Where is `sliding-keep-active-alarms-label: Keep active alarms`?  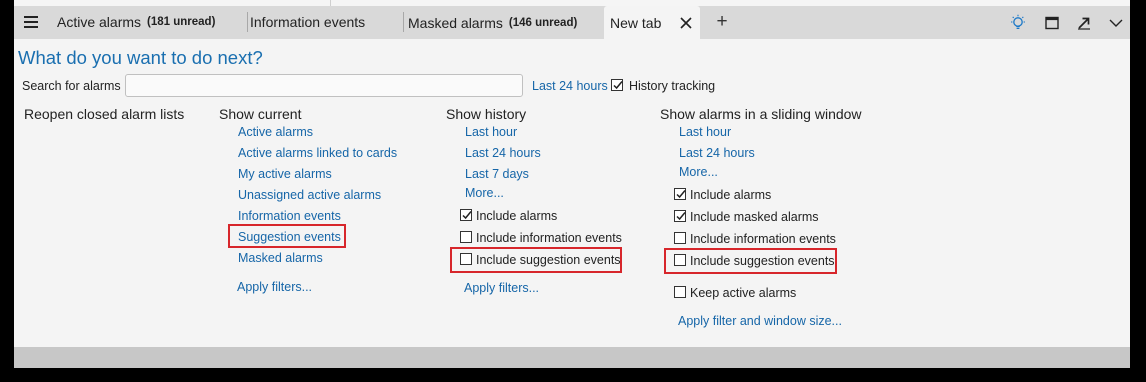
sliding-keep-active-alarms-label: Keep active alarms is located at coordinates (743, 293).